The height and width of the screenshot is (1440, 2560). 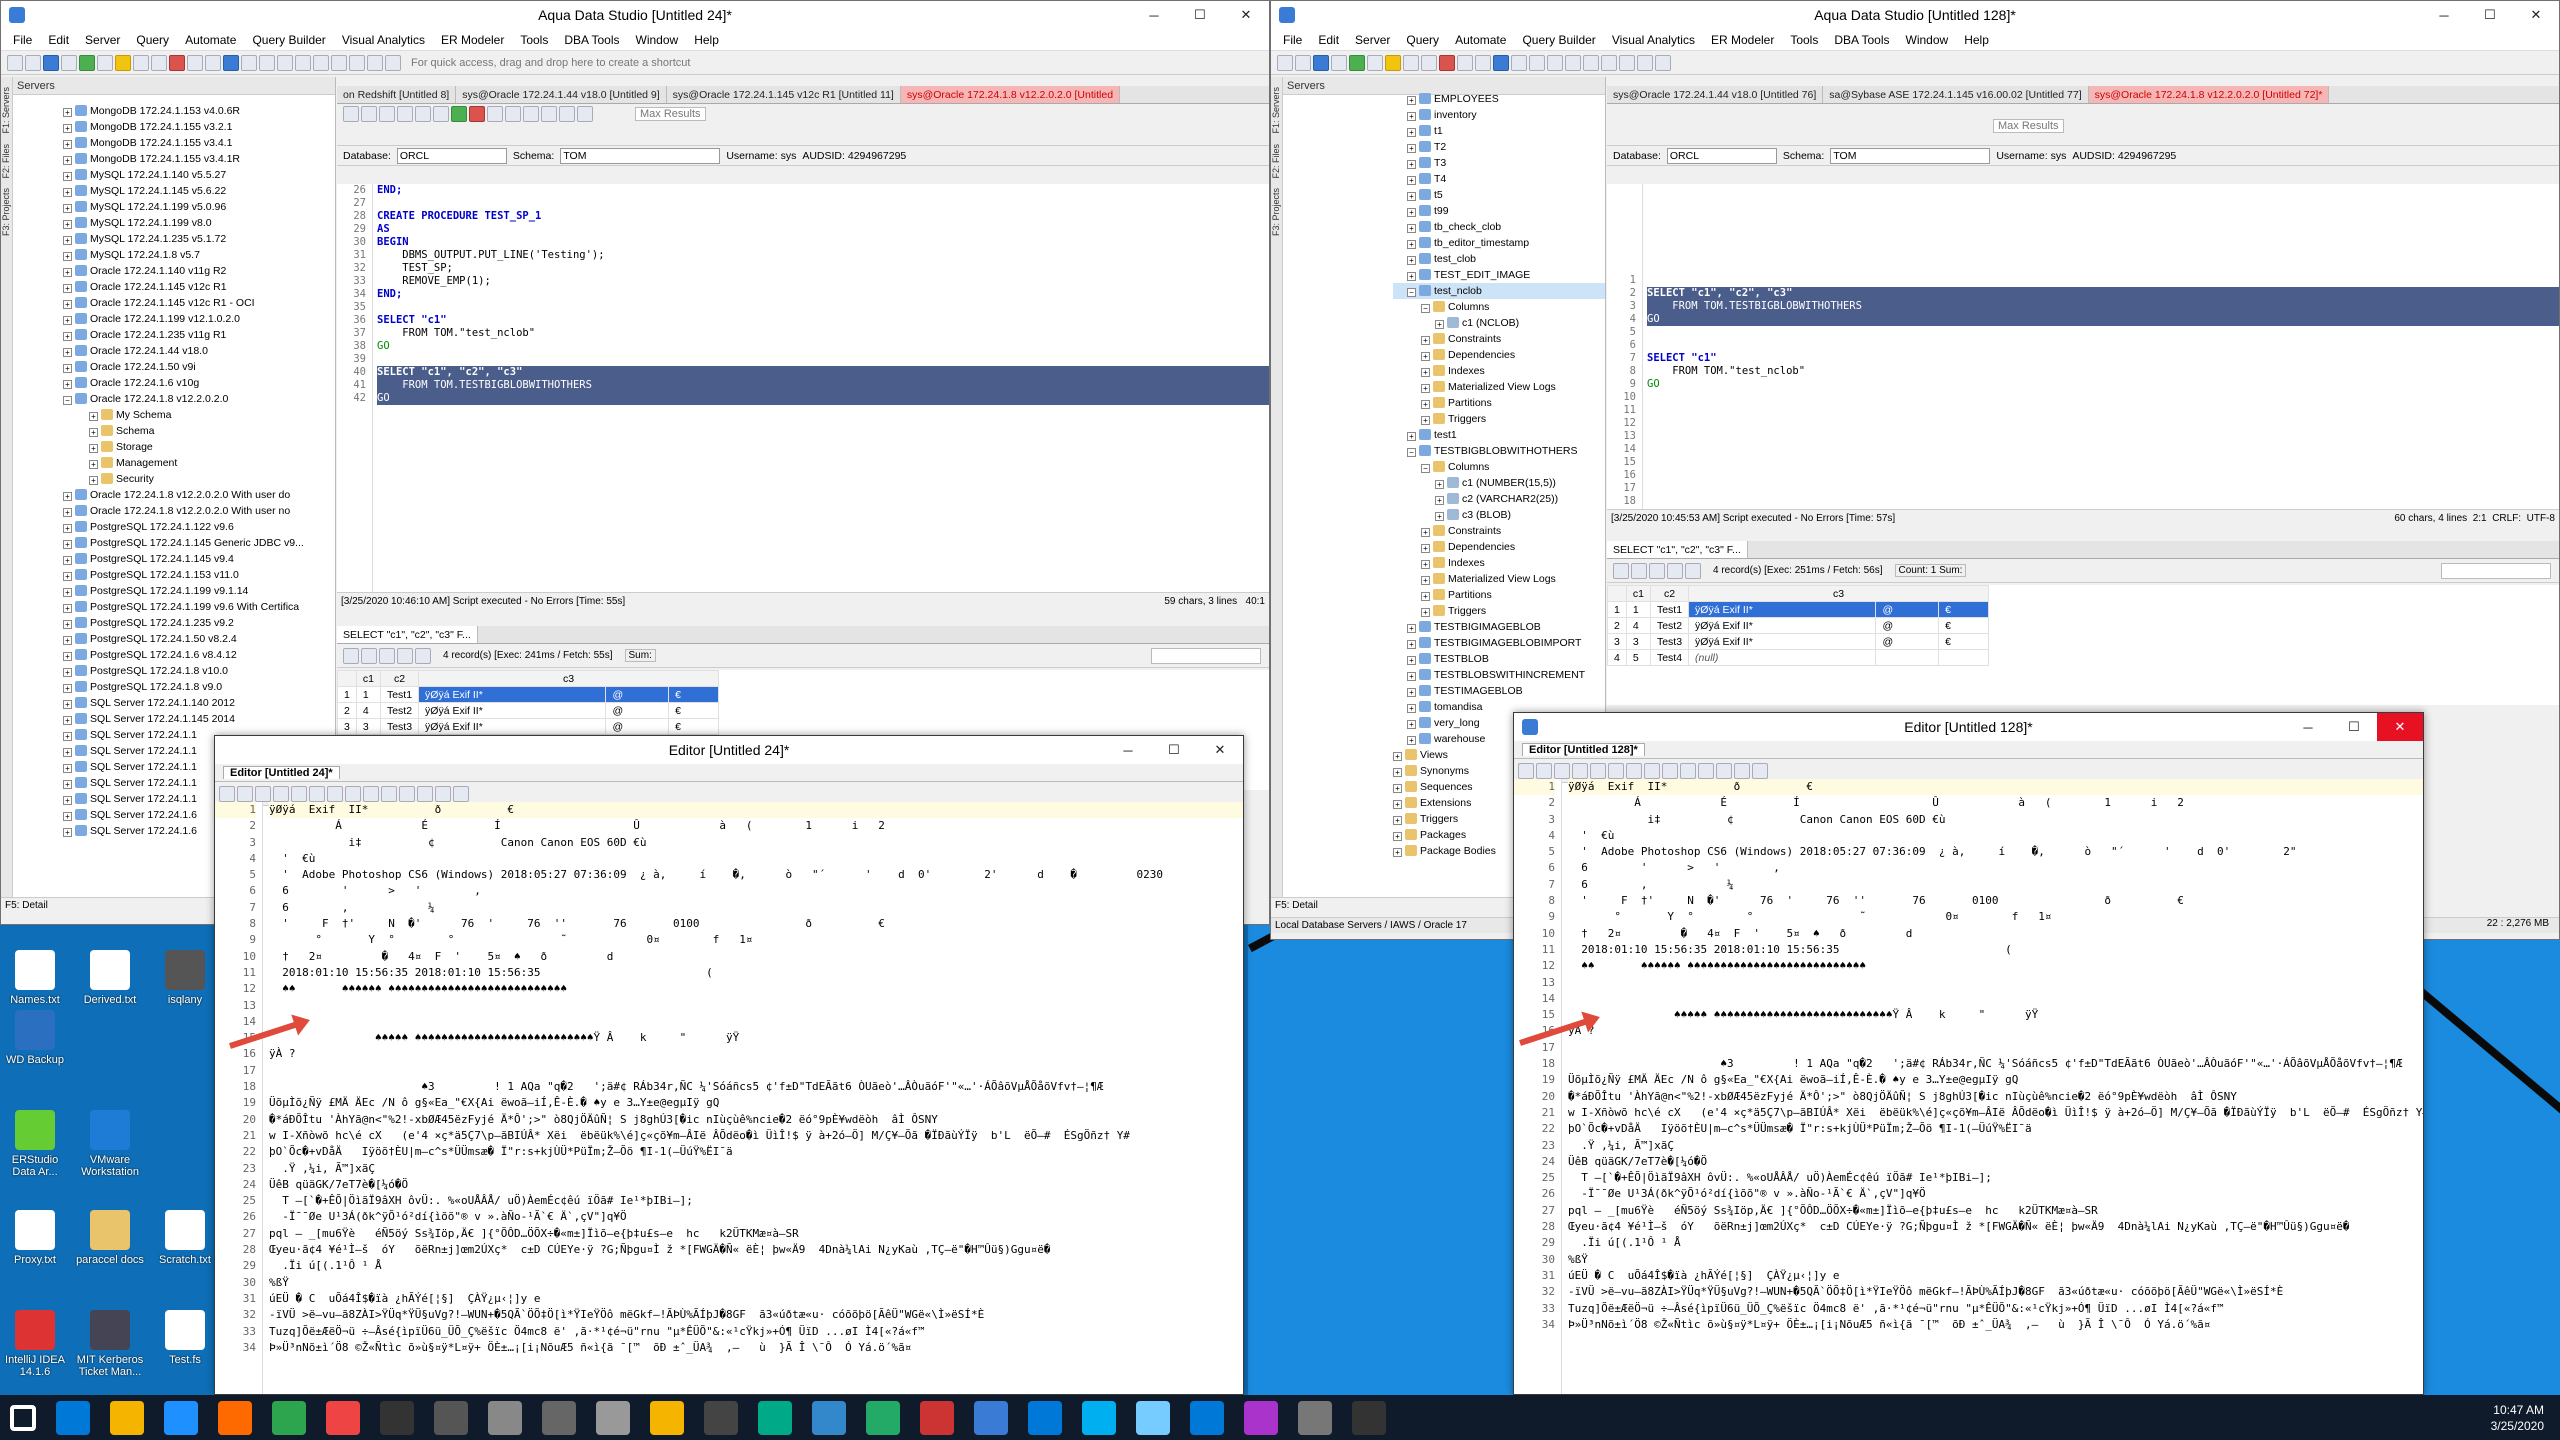 What do you see at coordinates (1798, 641) in the screenshot?
I see `table-row: 3 3 Test3 ÿØÿá Exif II* @ €` at bounding box center [1798, 641].